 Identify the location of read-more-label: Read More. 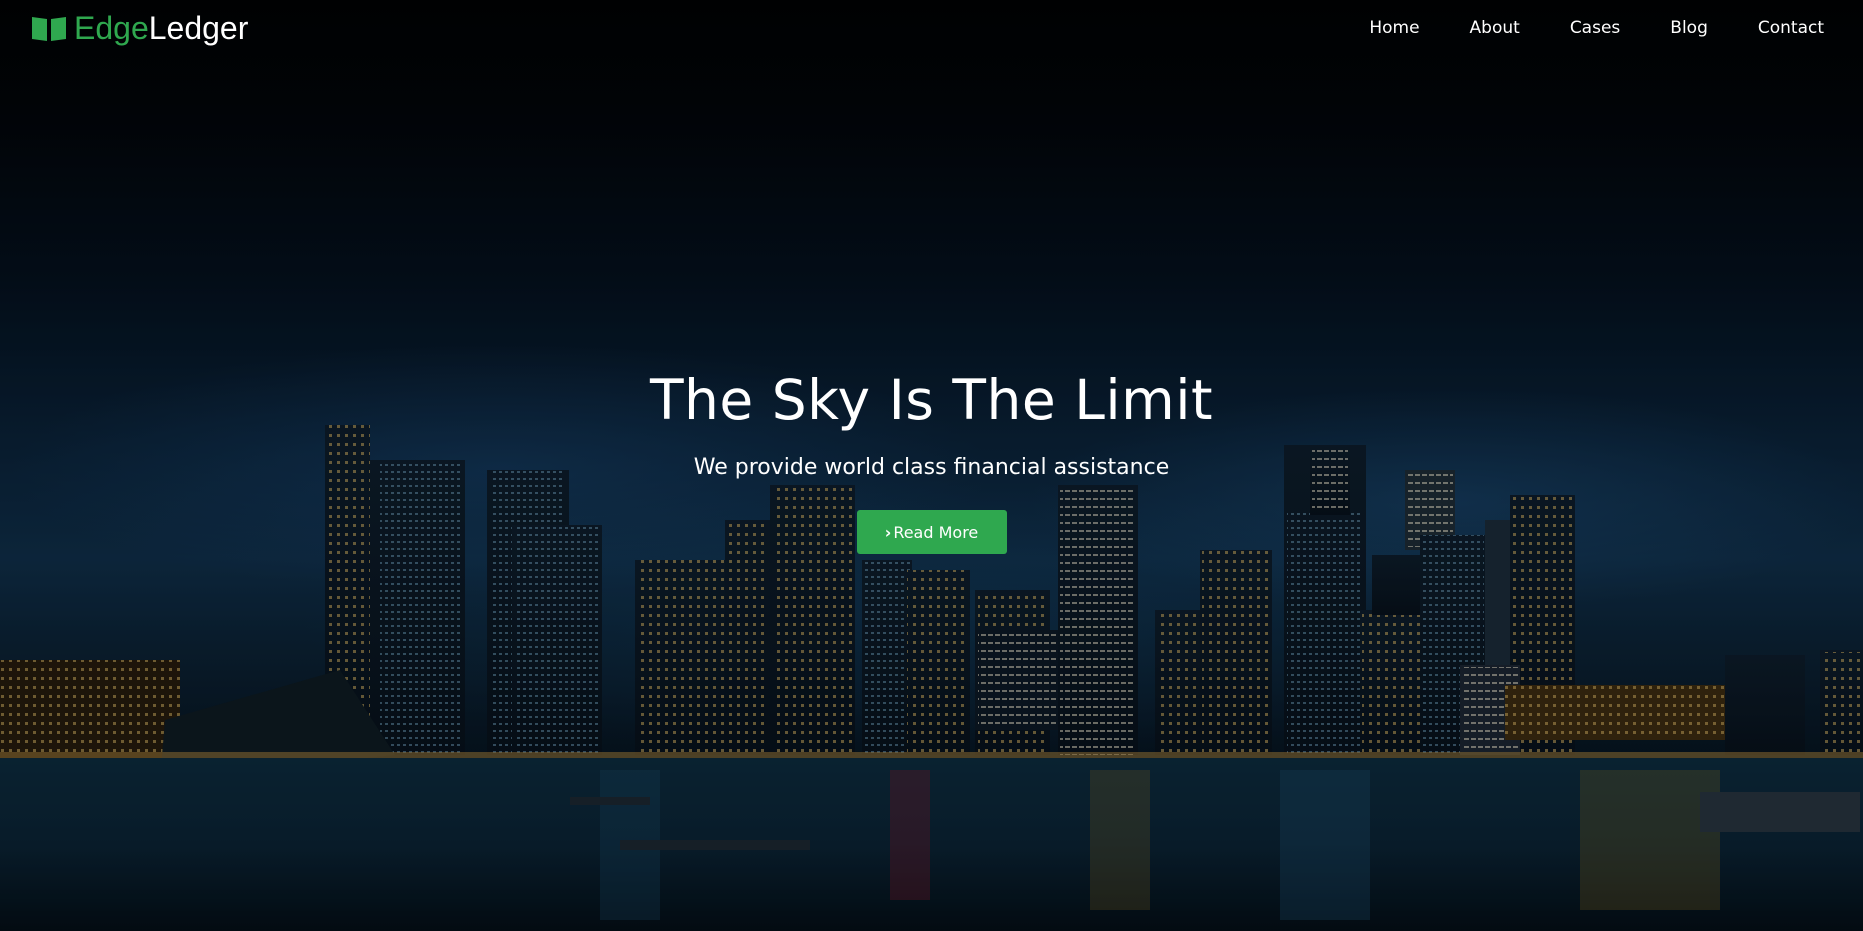
(936, 532).